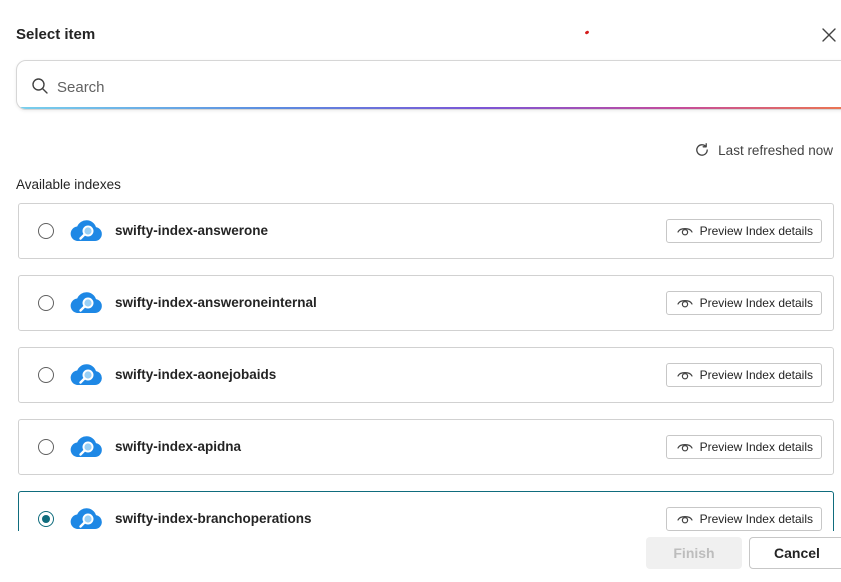 The height and width of the screenshot is (582, 841). What do you see at coordinates (216, 302) in the screenshot?
I see `index-name: swifty-index-answeroneinternal` at bounding box center [216, 302].